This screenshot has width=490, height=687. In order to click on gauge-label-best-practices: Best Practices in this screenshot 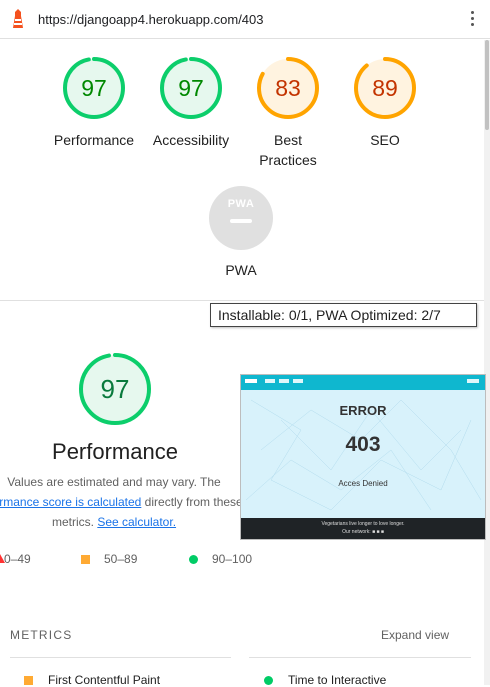, I will do `click(288, 150)`.